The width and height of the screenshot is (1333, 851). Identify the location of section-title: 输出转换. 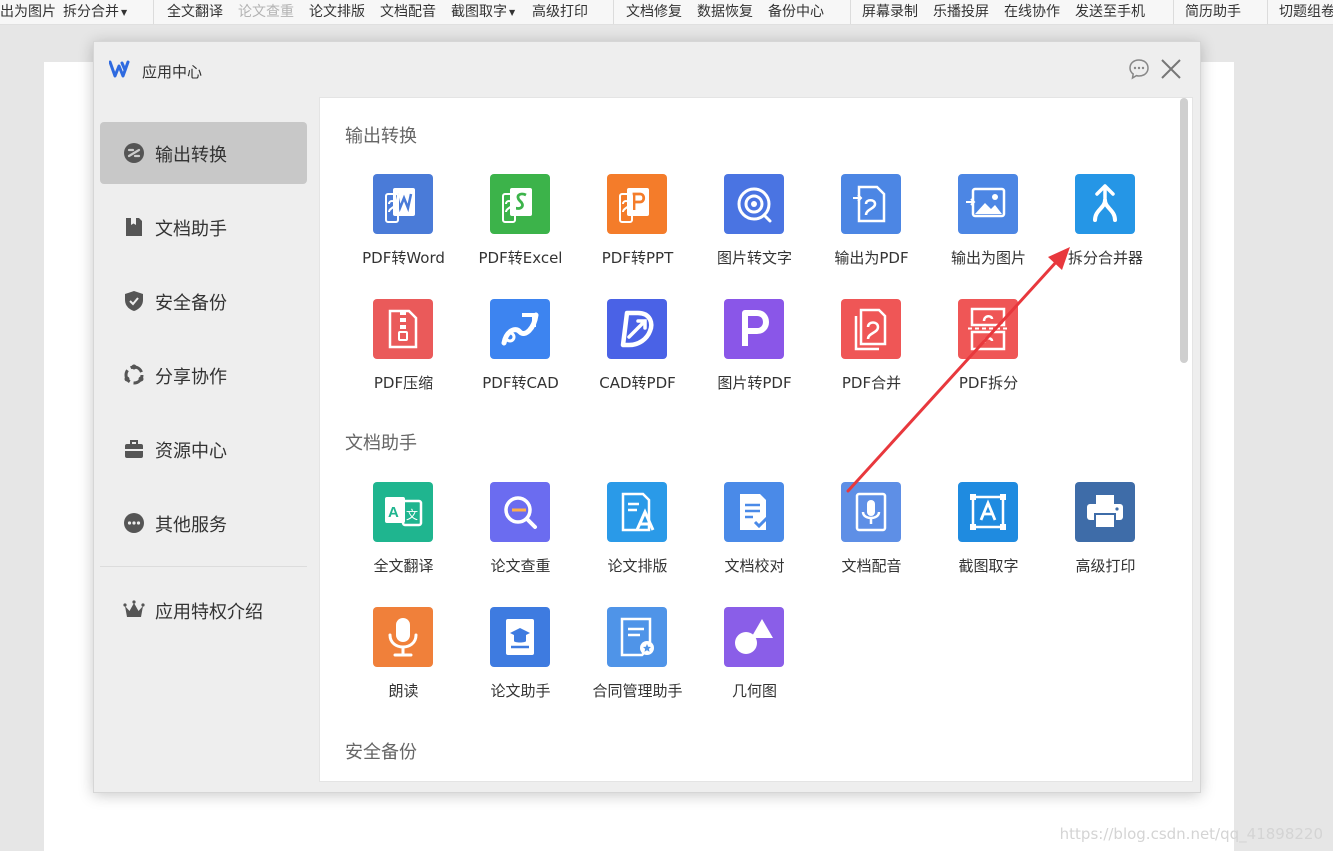
(381, 136).